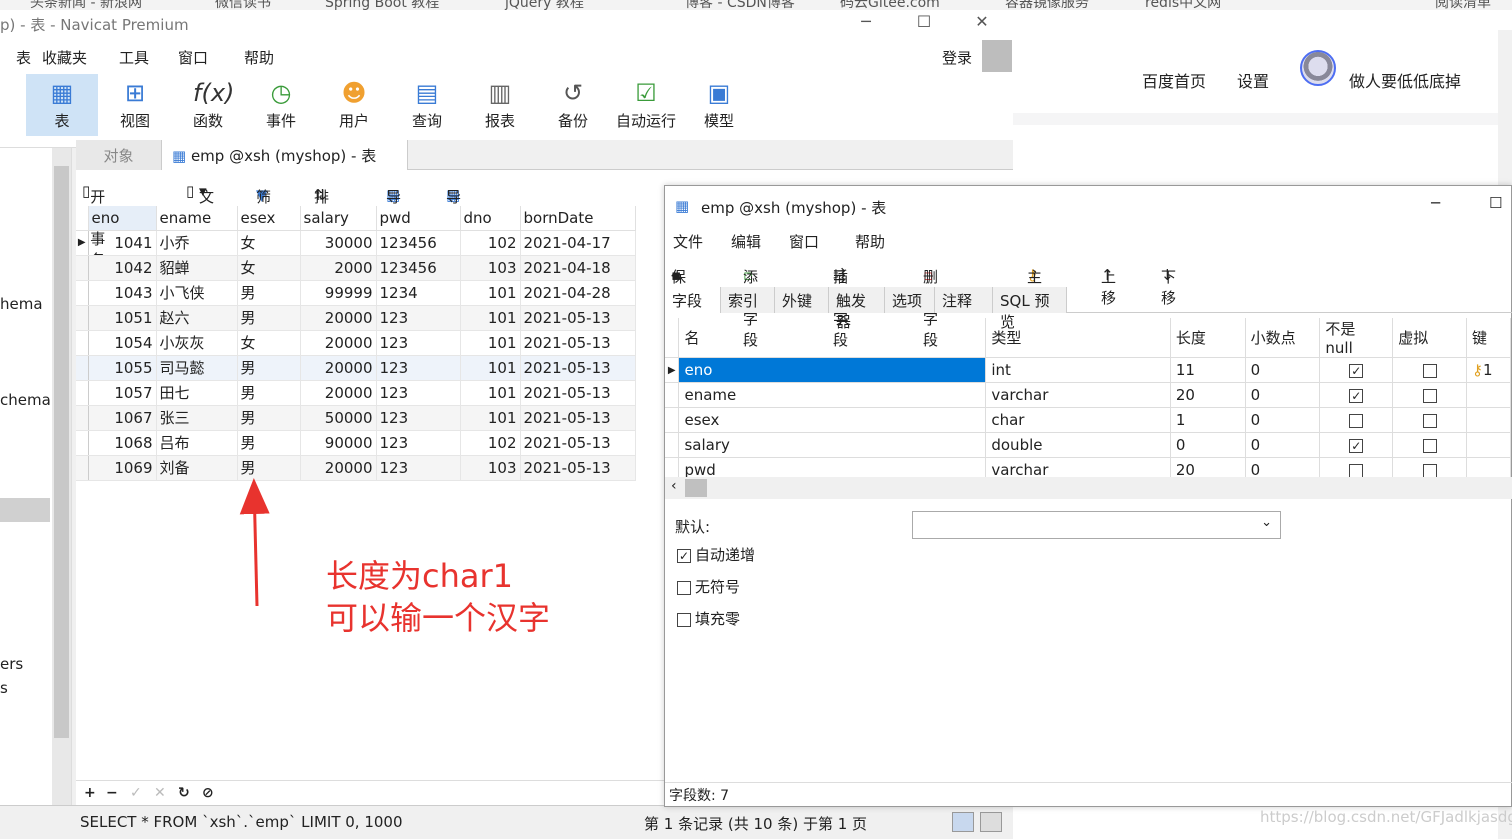 This screenshot has height=839, width=1512. I want to click on option-checkbox-item: ✓ 自动递增, so click(716, 554).